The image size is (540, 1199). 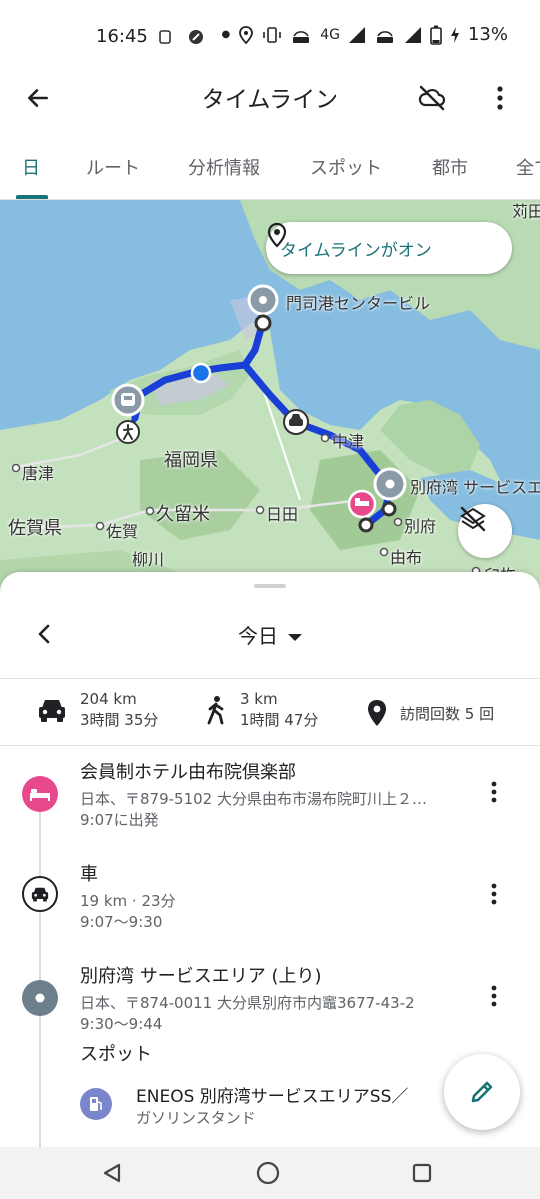 I want to click on hotel-badge, so click(x=40, y=794).